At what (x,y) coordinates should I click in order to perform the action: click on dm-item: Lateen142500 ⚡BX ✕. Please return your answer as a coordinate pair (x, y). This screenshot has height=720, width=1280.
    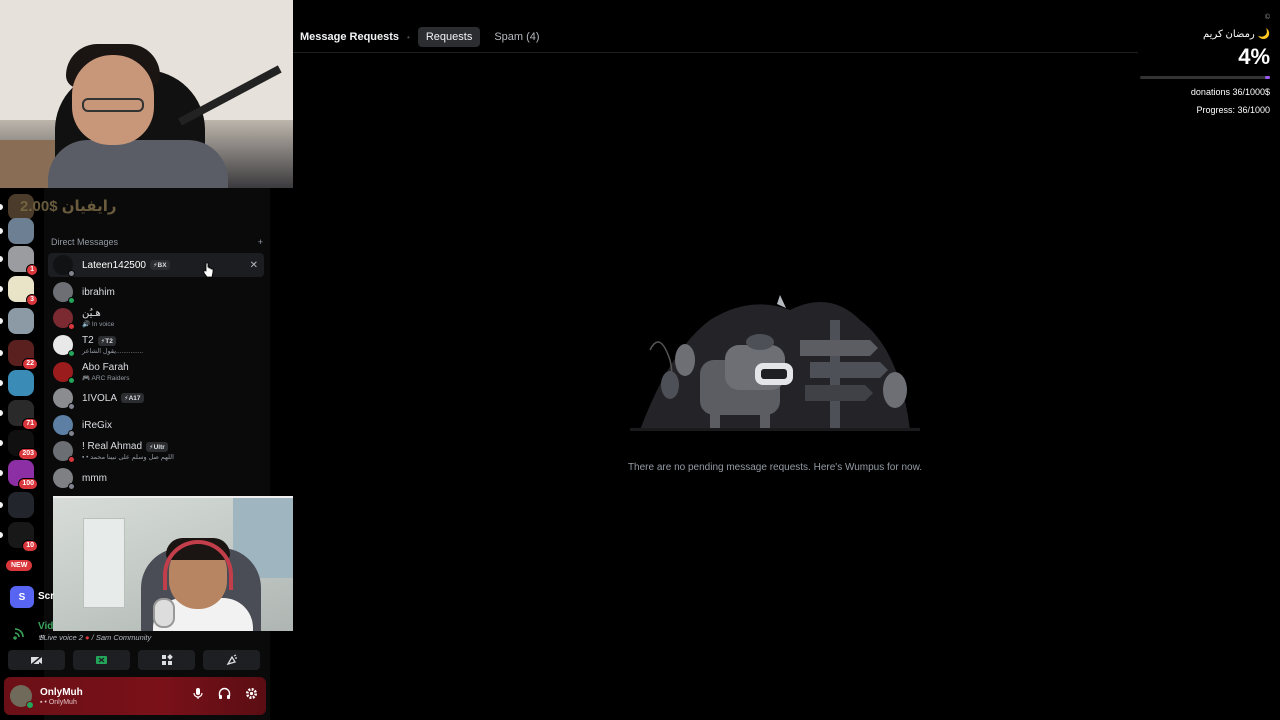
    Looking at the image, I should click on (156, 265).